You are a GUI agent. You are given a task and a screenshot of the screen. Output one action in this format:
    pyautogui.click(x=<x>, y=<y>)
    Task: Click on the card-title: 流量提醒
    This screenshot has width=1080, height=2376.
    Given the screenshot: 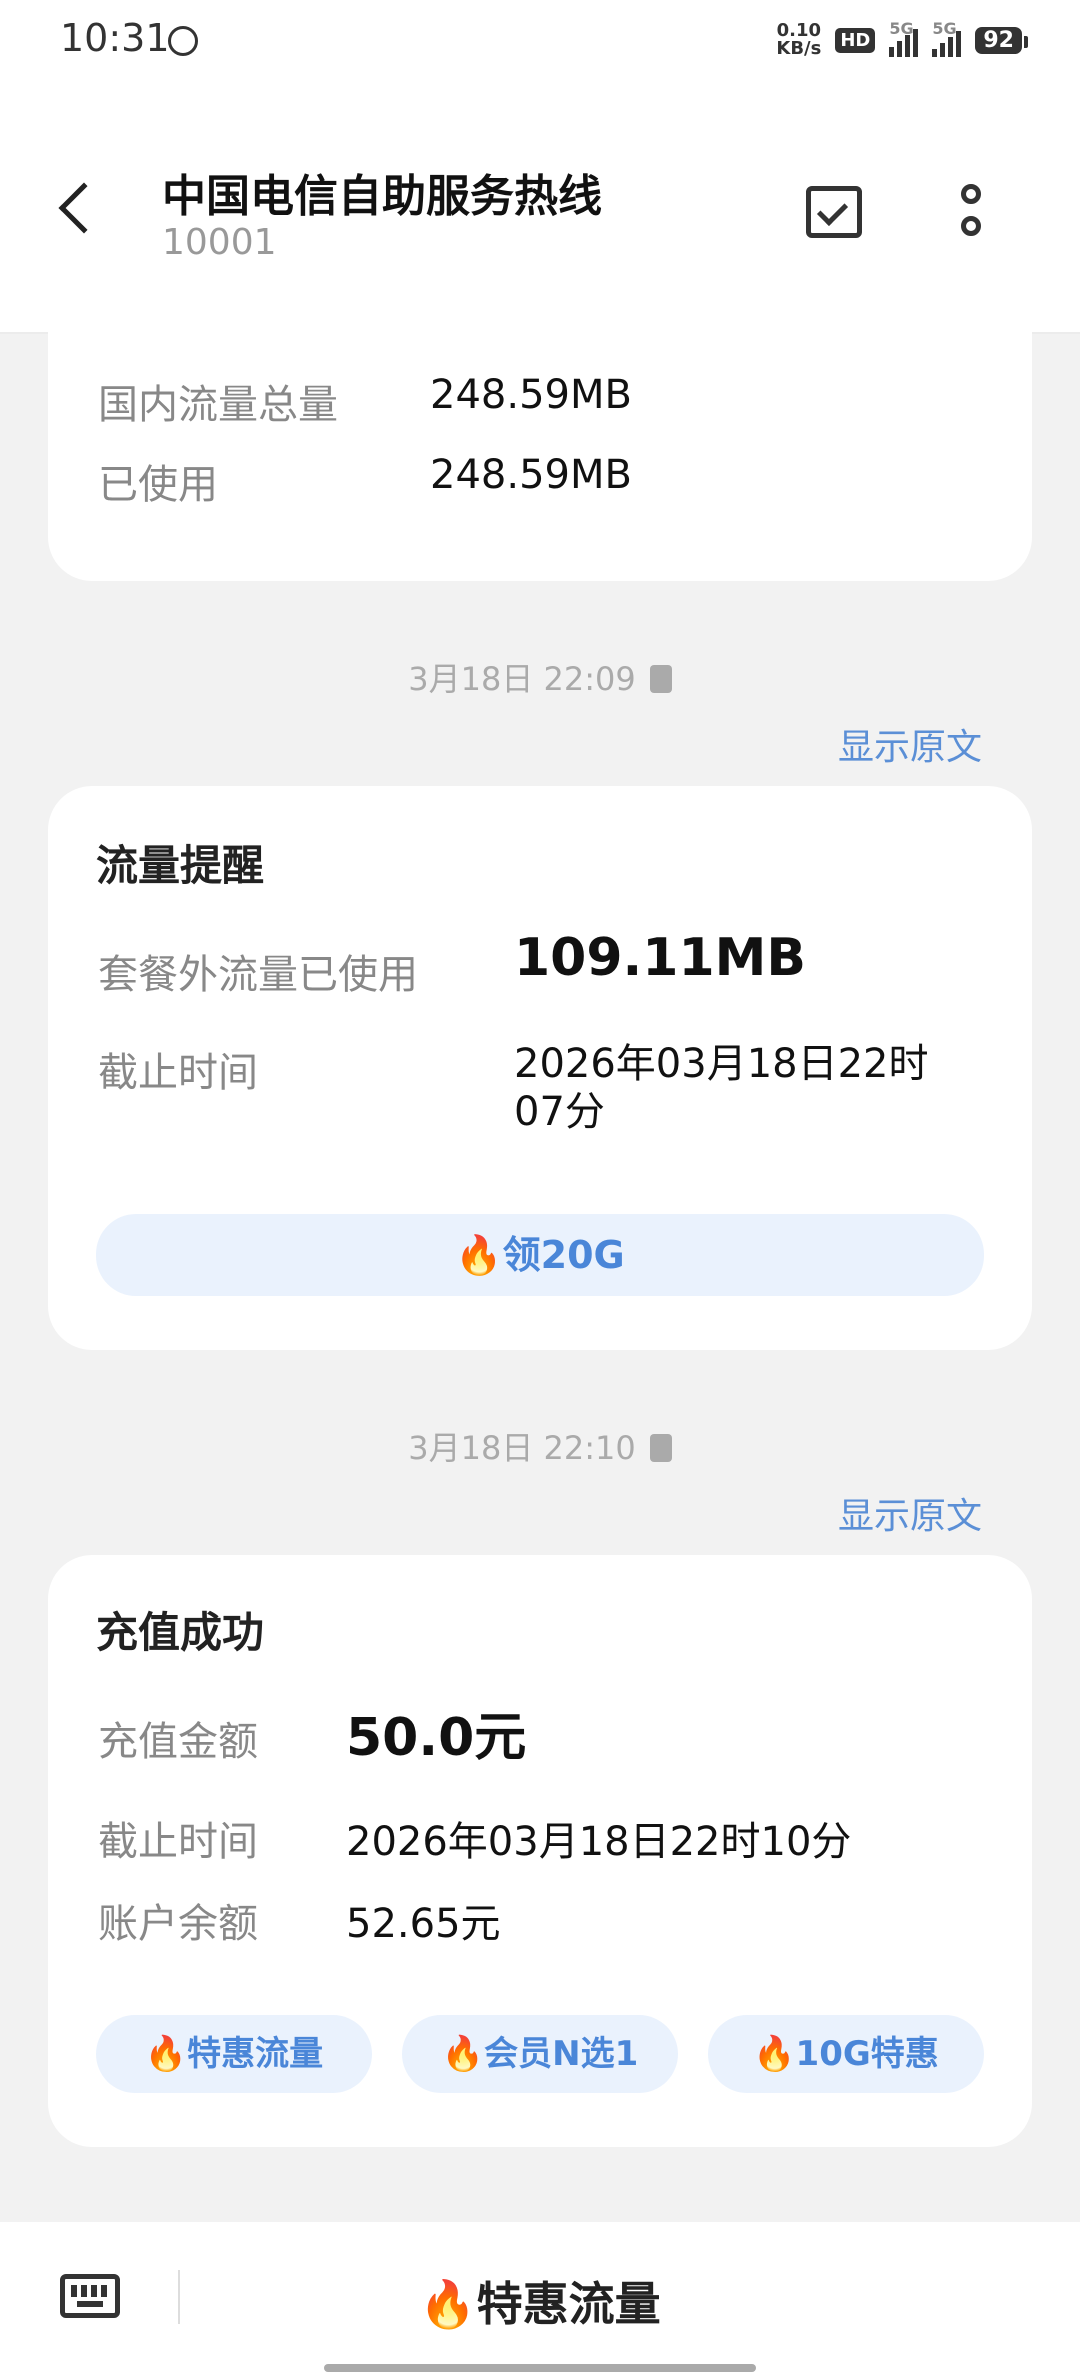 What is the action you would take?
    pyautogui.click(x=180, y=865)
    